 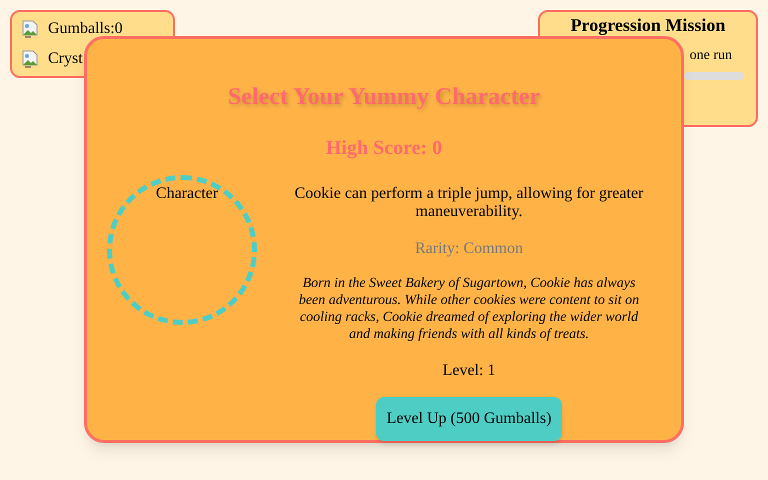 What do you see at coordinates (384, 97) in the screenshot?
I see `modal-title: Select Your Yummy Character` at bounding box center [384, 97].